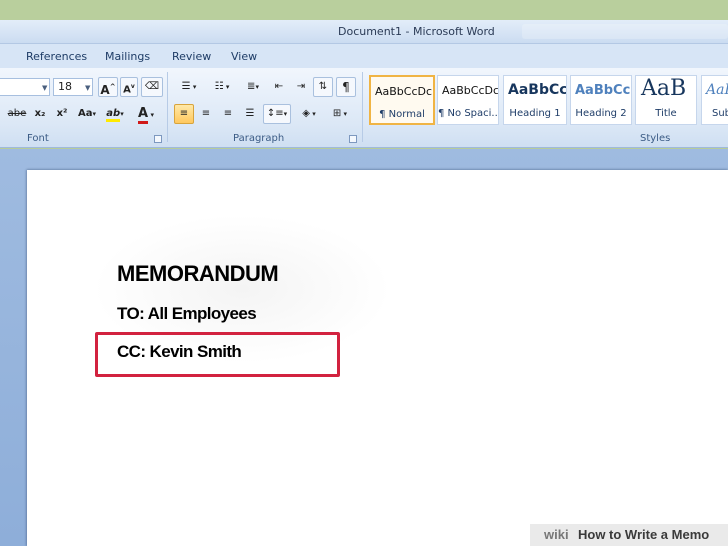 The image size is (728, 546). Describe the element at coordinates (87, 88) in the screenshot. I see `font-size-dropdown-icon: ▼` at that location.